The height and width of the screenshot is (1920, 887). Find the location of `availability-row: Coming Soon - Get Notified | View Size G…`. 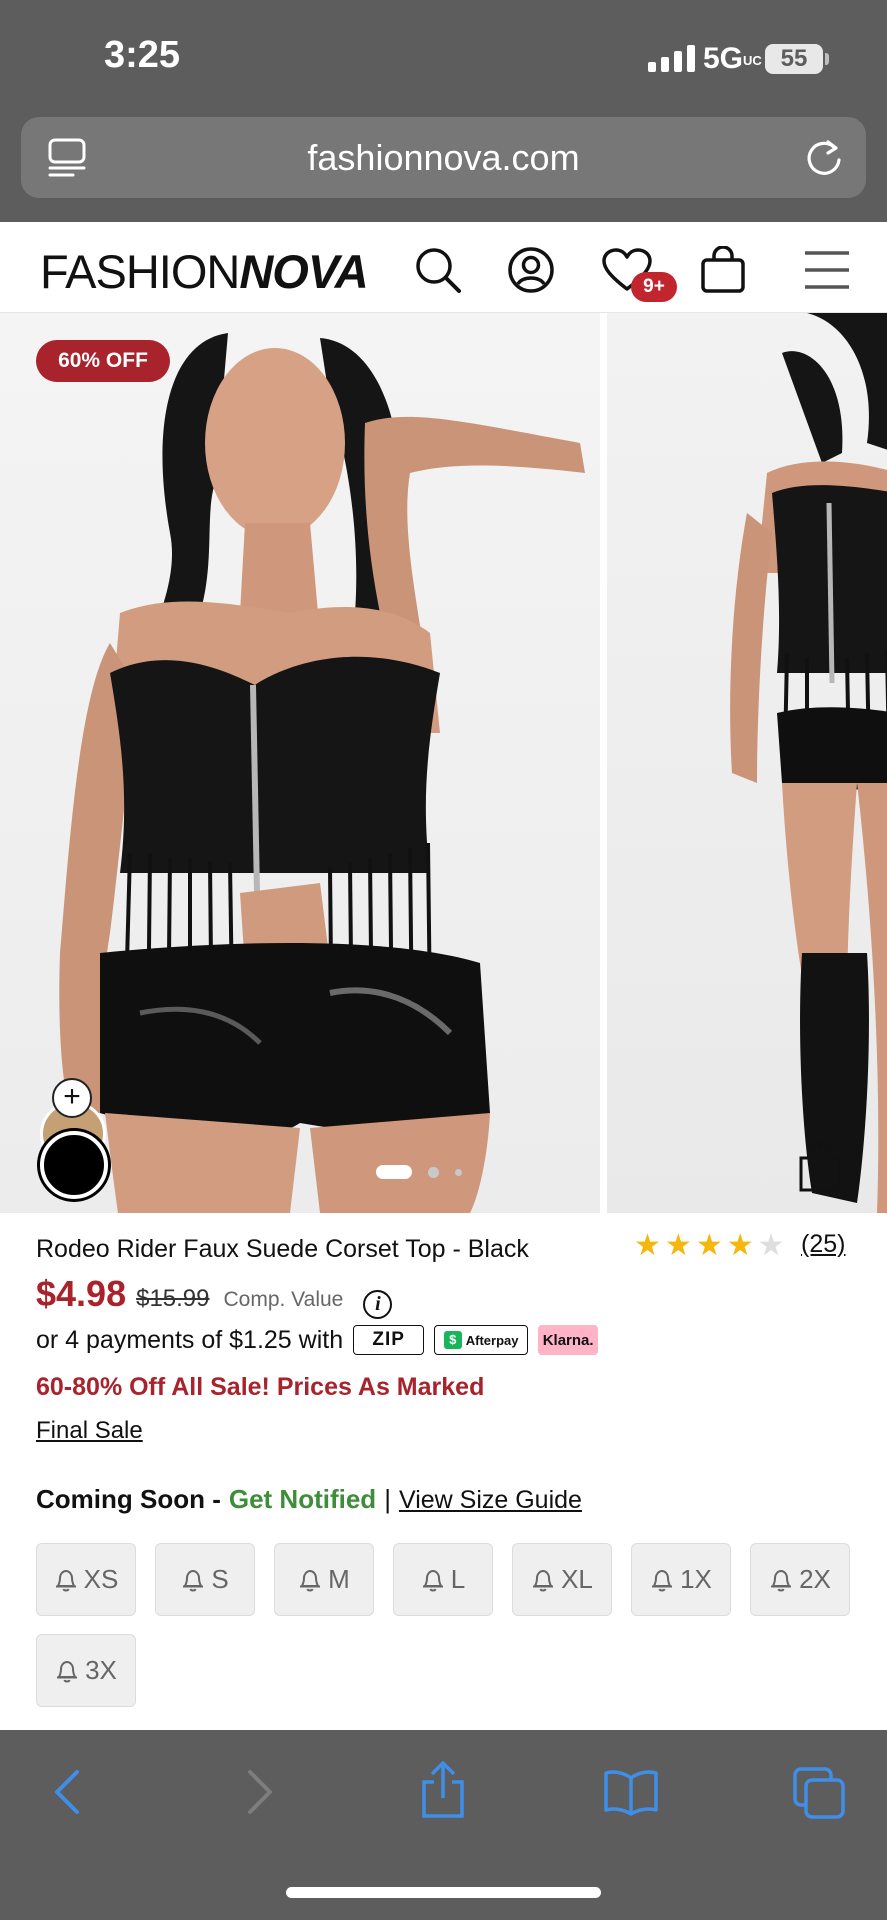

availability-row: Coming Soon - Get Notified | View Size G… is located at coordinates (309, 1499).